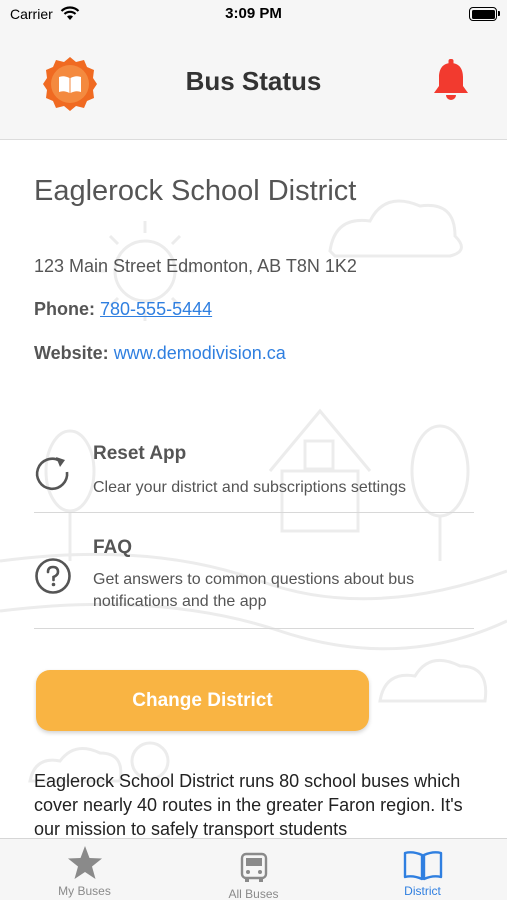 The image size is (507, 900). I want to click on website-label: Website:, so click(71, 353).